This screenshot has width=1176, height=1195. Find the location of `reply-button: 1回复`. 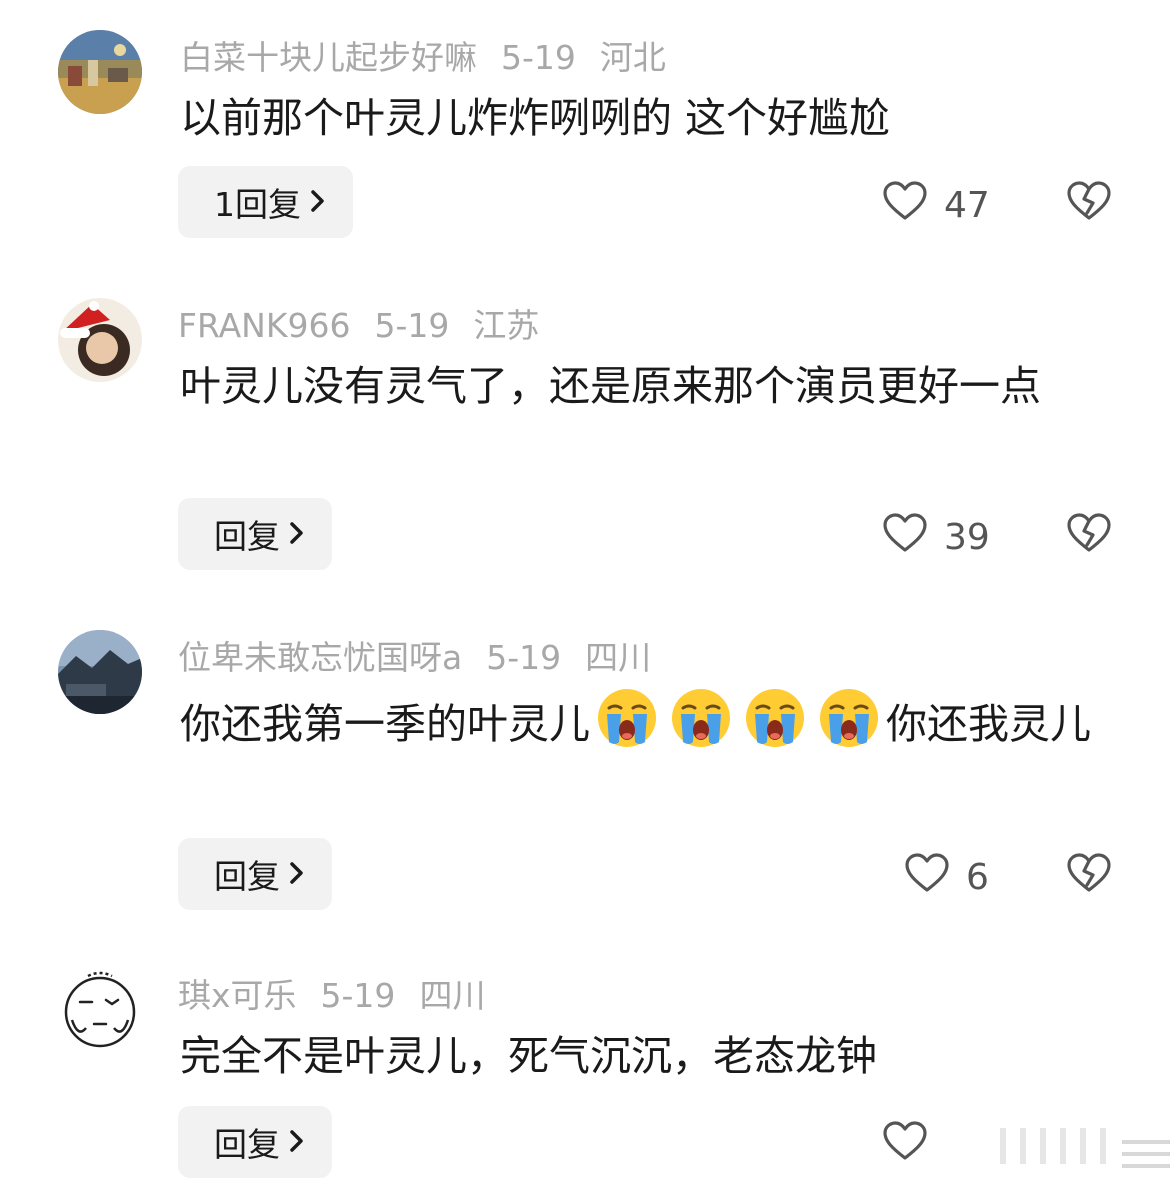

reply-button: 1回复 is located at coordinates (265, 202).